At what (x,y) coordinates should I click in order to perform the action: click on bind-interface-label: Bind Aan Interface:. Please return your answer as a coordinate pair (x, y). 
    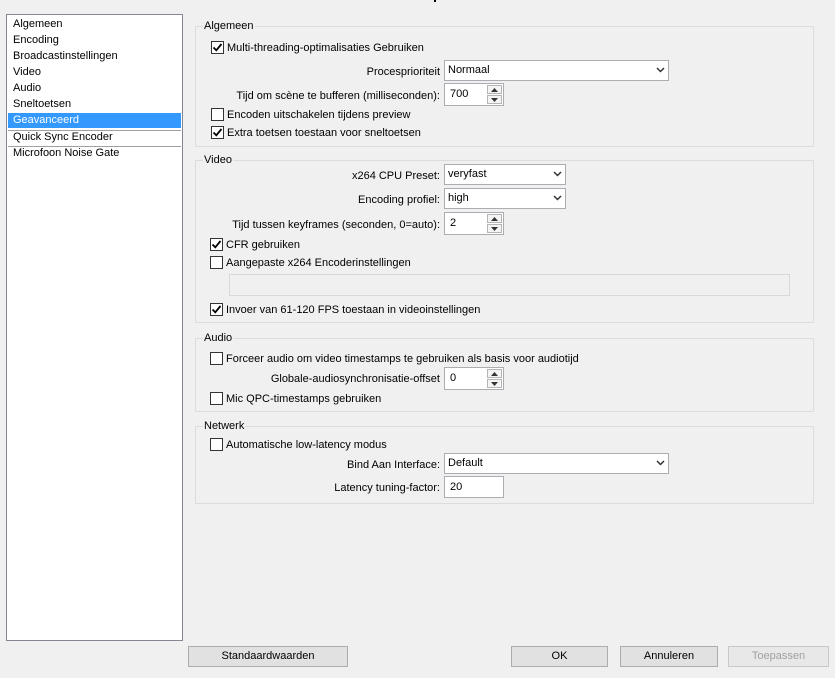
    Looking at the image, I should click on (393, 465).